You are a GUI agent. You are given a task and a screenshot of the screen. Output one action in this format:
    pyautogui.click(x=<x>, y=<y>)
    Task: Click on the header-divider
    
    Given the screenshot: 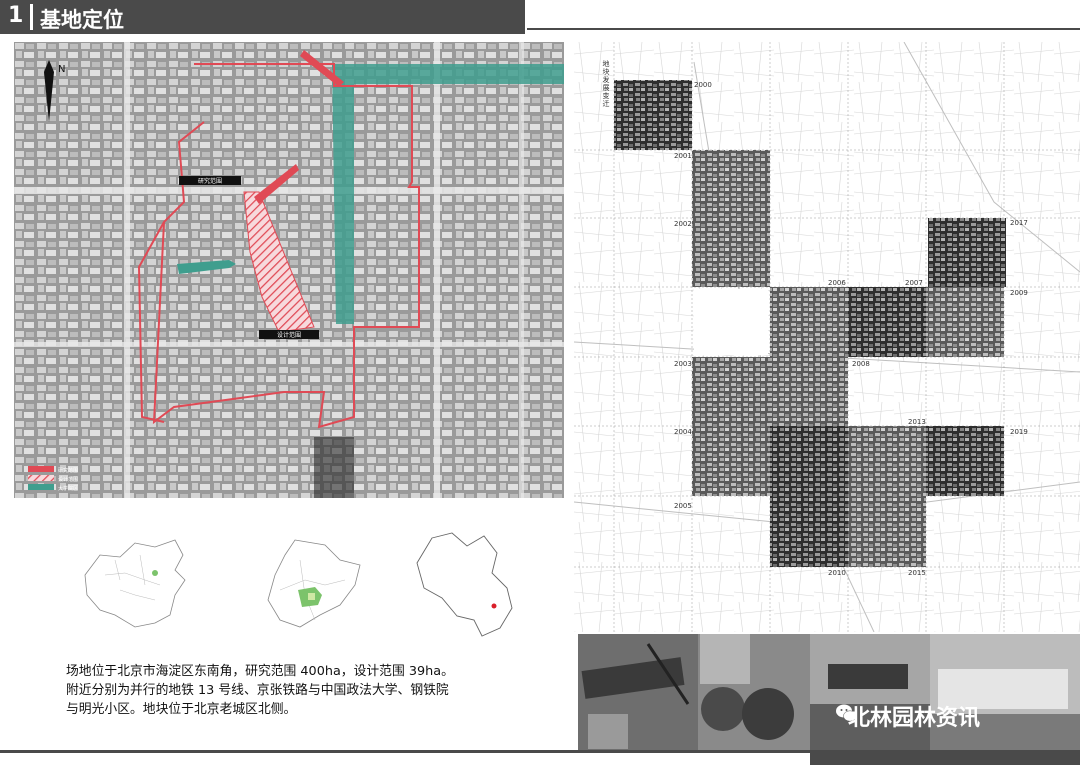 What is the action you would take?
    pyautogui.click(x=31, y=17)
    